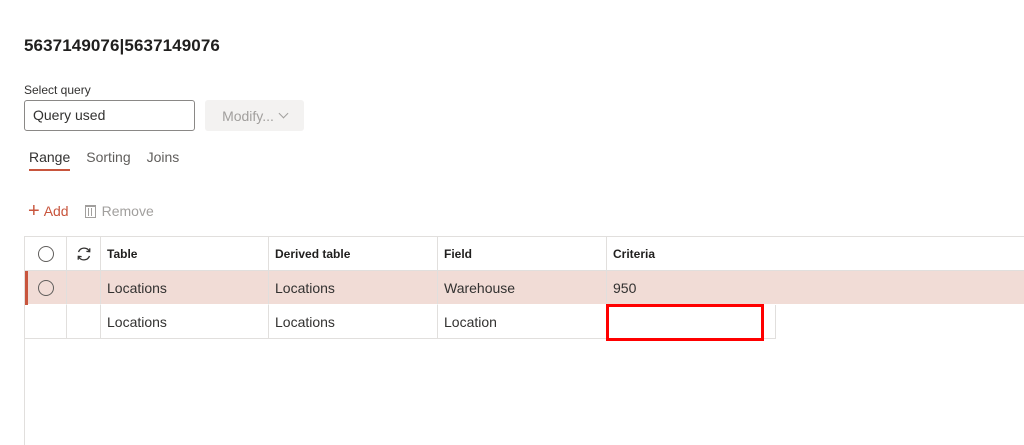 Image resolution: width=1024 pixels, height=445 pixels. What do you see at coordinates (122, 45) in the screenshot?
I see `page-title: 5637149076|5637149076` at bounding box center [122, 45].